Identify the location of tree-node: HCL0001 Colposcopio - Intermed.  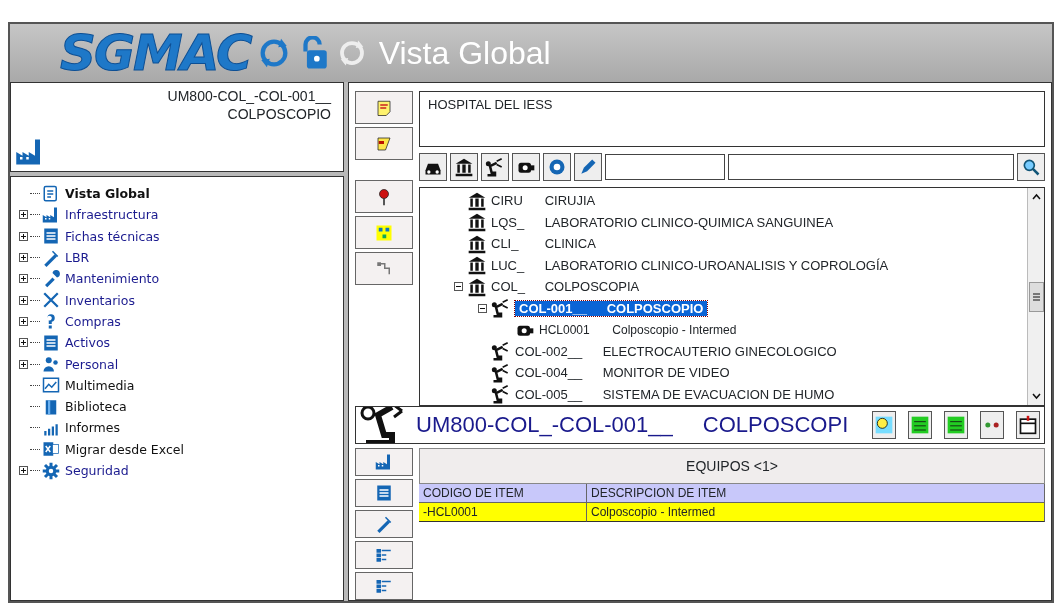
(638, 329).